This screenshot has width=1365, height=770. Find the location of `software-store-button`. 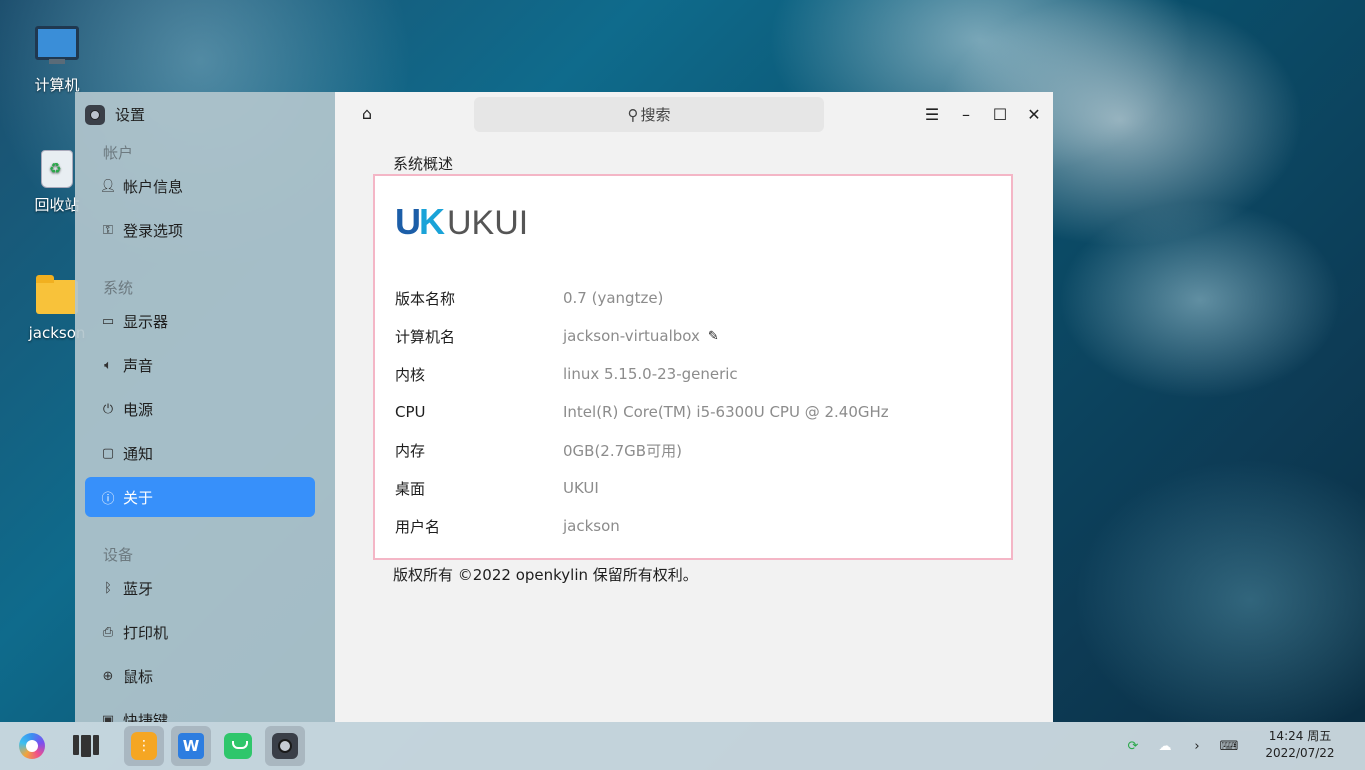

software-store-button is located at coordinates (238, 746).